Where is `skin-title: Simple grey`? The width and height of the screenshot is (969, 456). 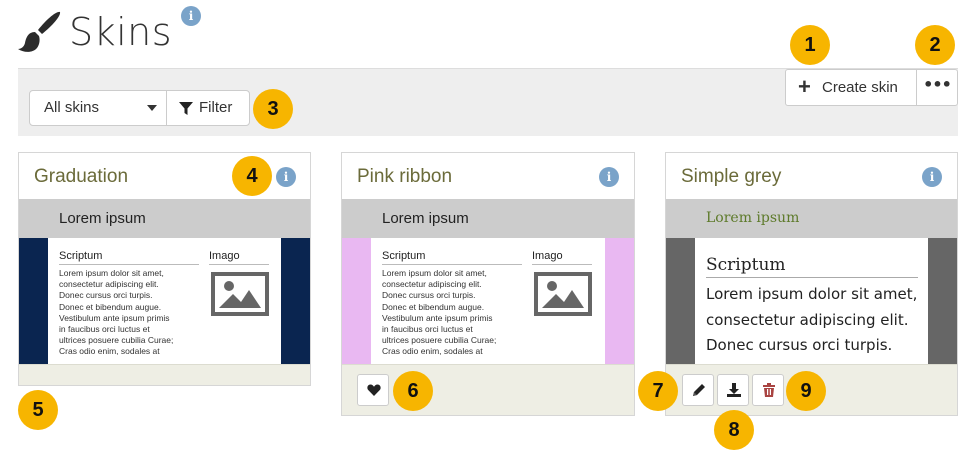
skin-title: Simple grey is located at coordinates (731, 177).